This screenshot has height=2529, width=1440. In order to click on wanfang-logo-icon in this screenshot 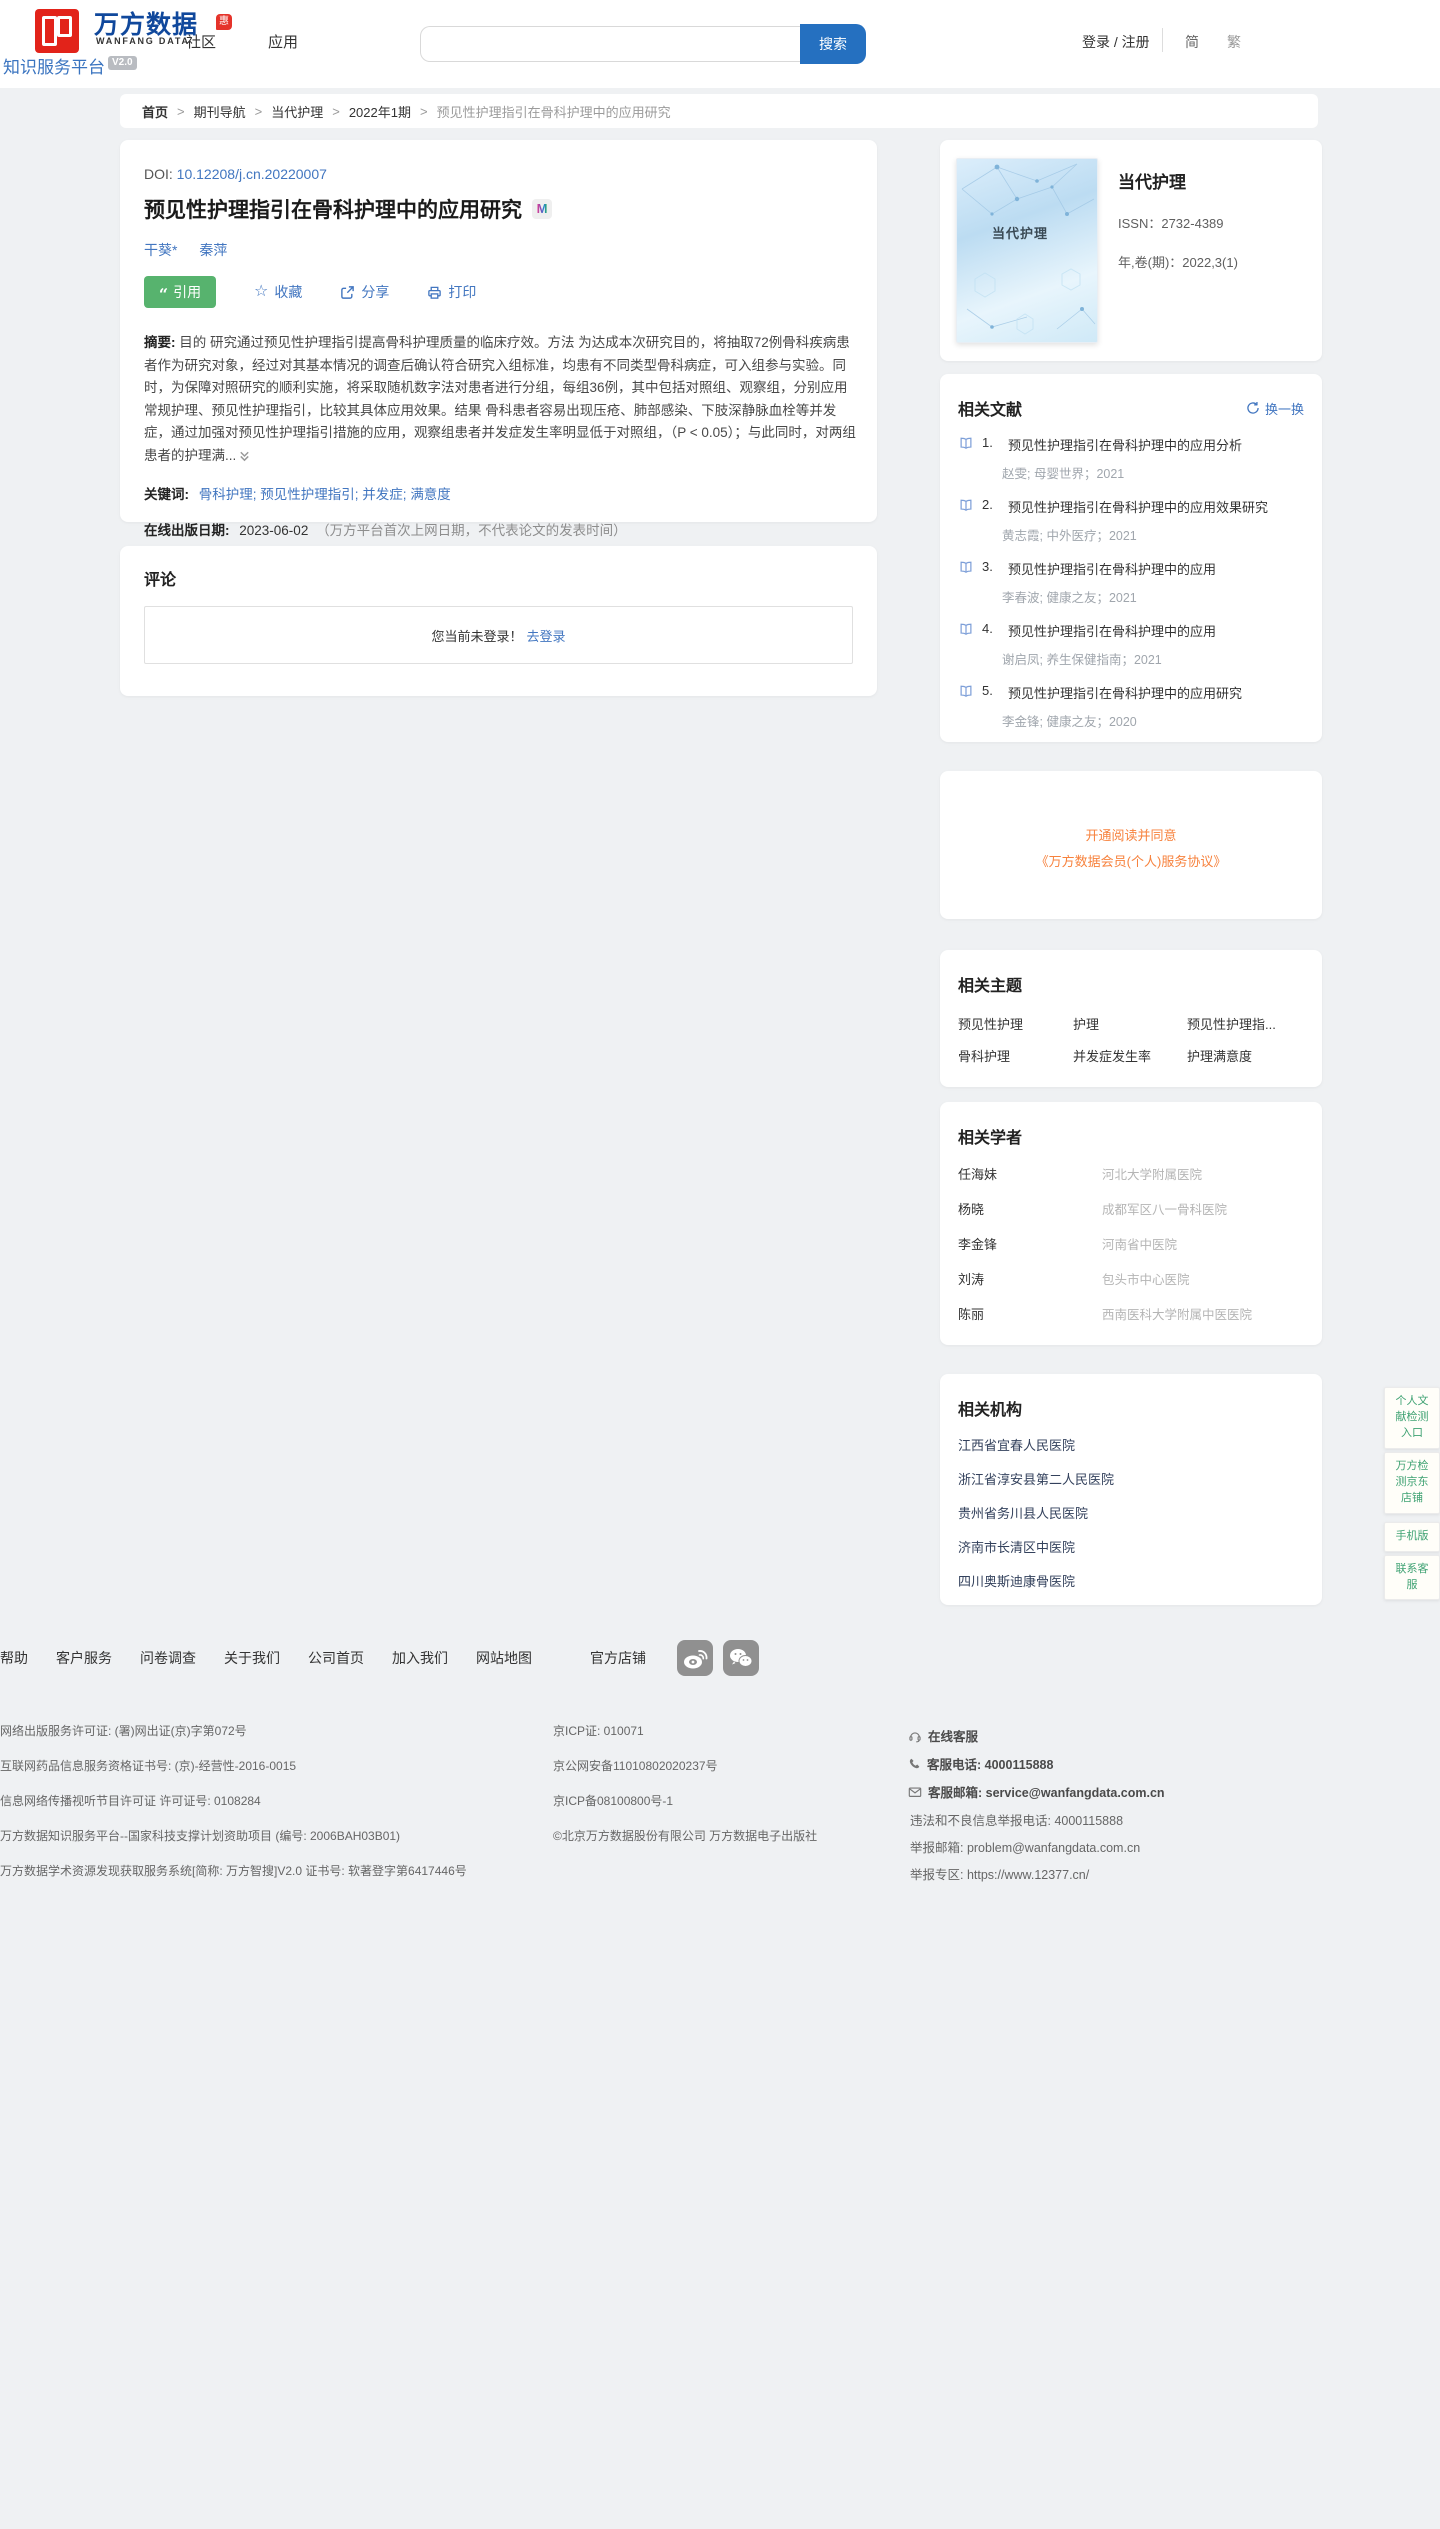, I will do `click(57, 31)`.